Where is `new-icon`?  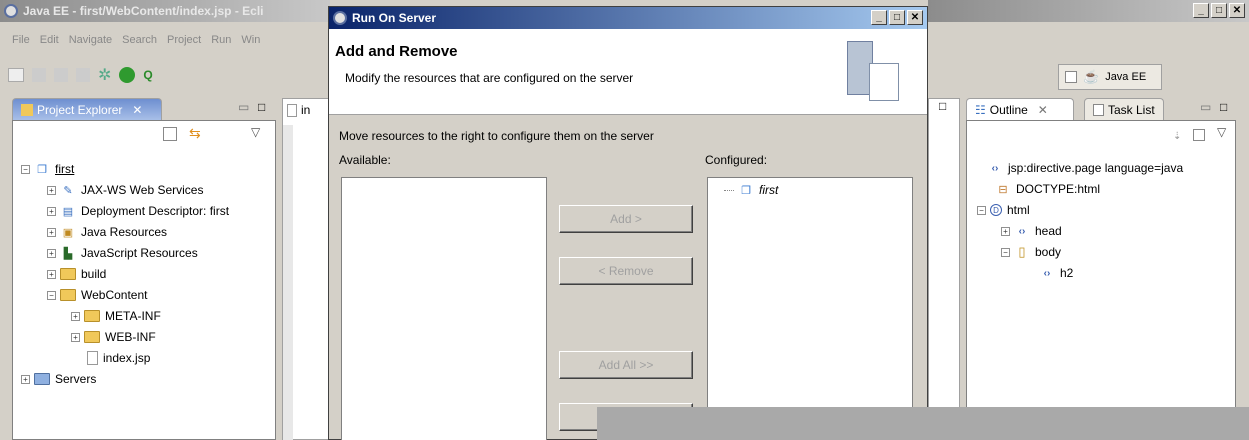 new-icon is located at coordinates (16, 75).